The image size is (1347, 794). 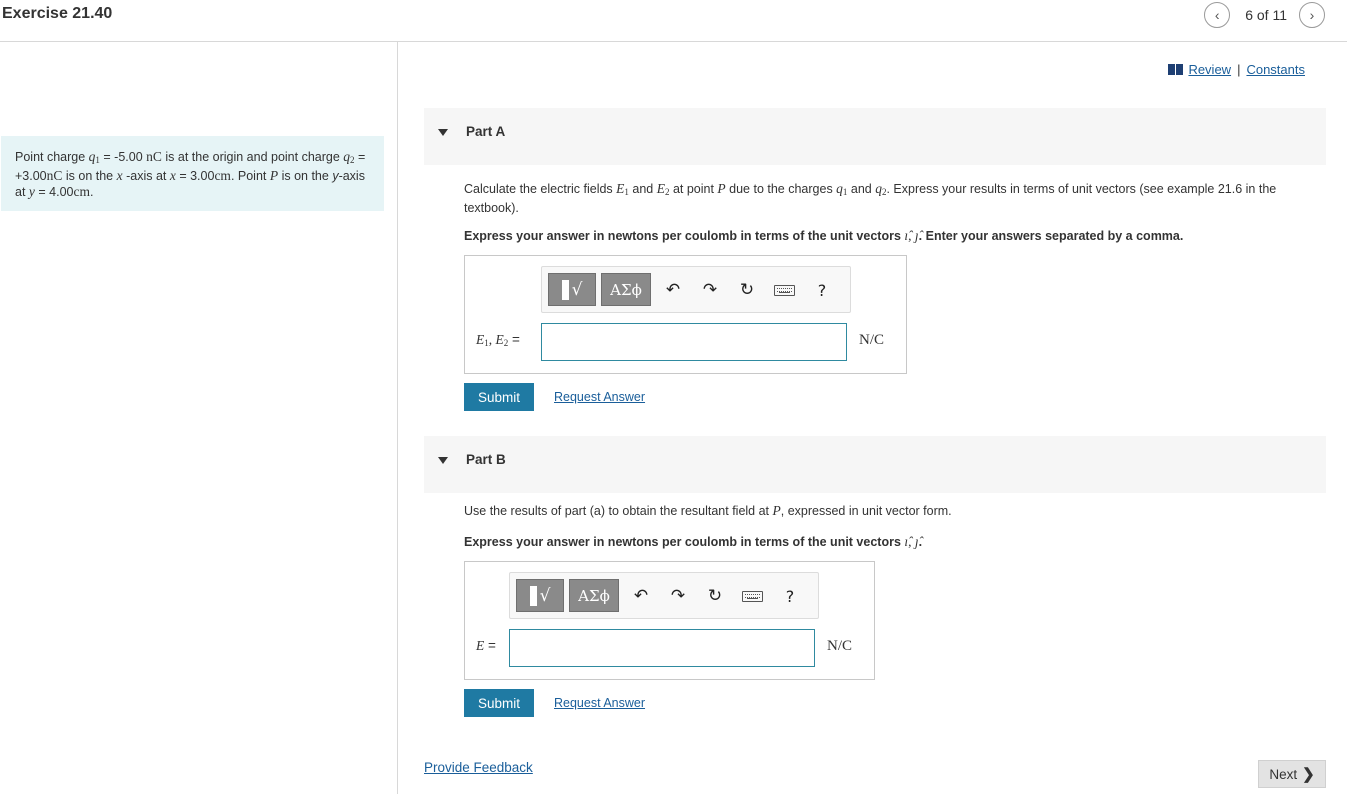 What do you see at coordinates (499, 397) in the screenshot?
I see `part-a-submit-button: Submit` at bounding box center [499, 397].